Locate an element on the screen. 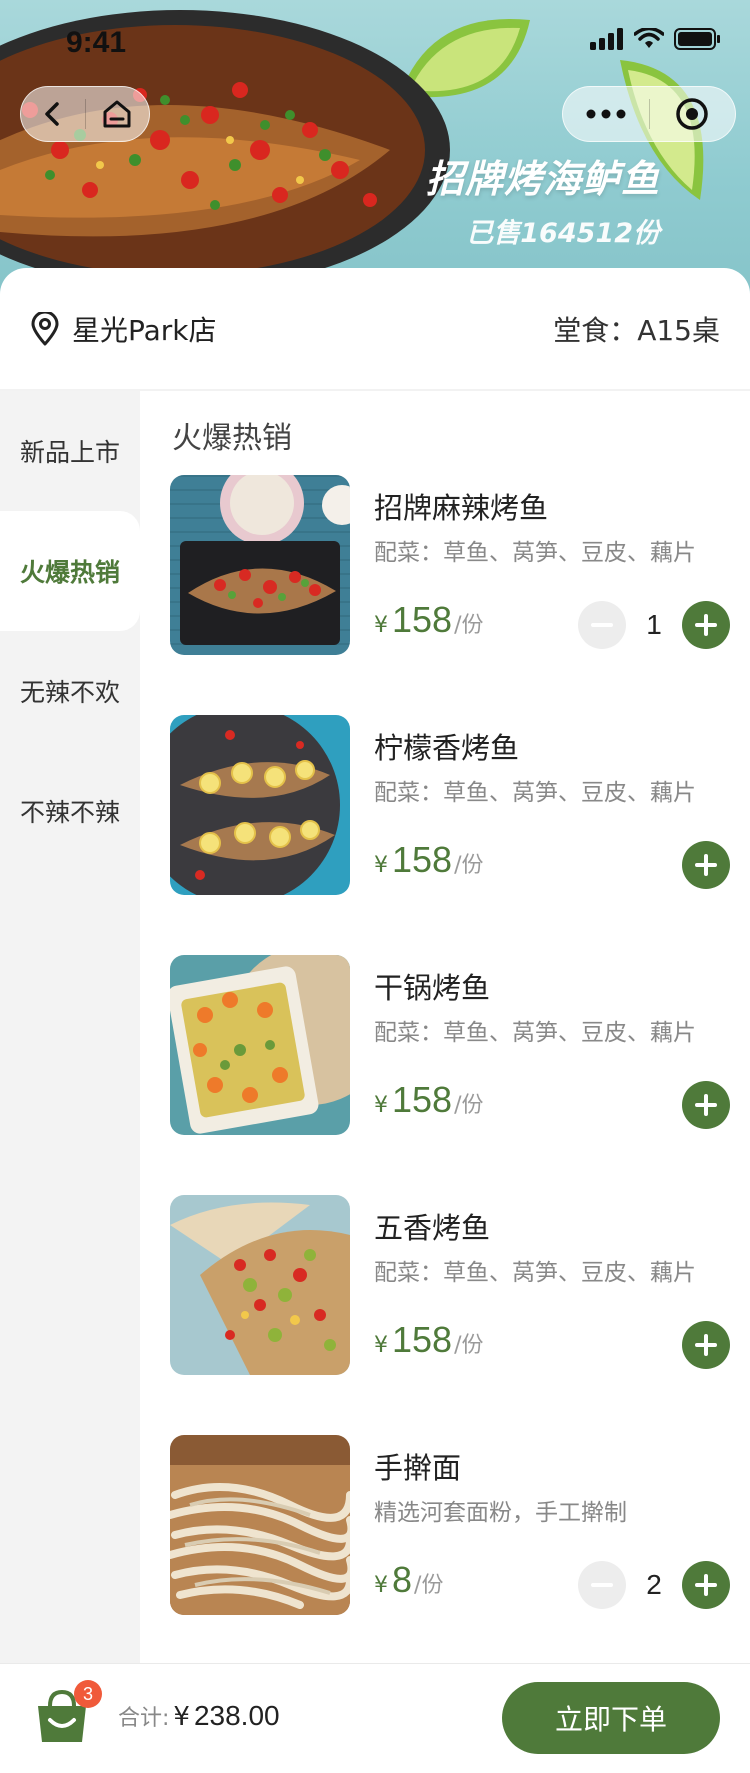 The image size is (750, 1773). menu-item: 手擀面 精选河套面粉，手工擀制 ¥ 8 /份 2 is located at coordinates (450, 1525).